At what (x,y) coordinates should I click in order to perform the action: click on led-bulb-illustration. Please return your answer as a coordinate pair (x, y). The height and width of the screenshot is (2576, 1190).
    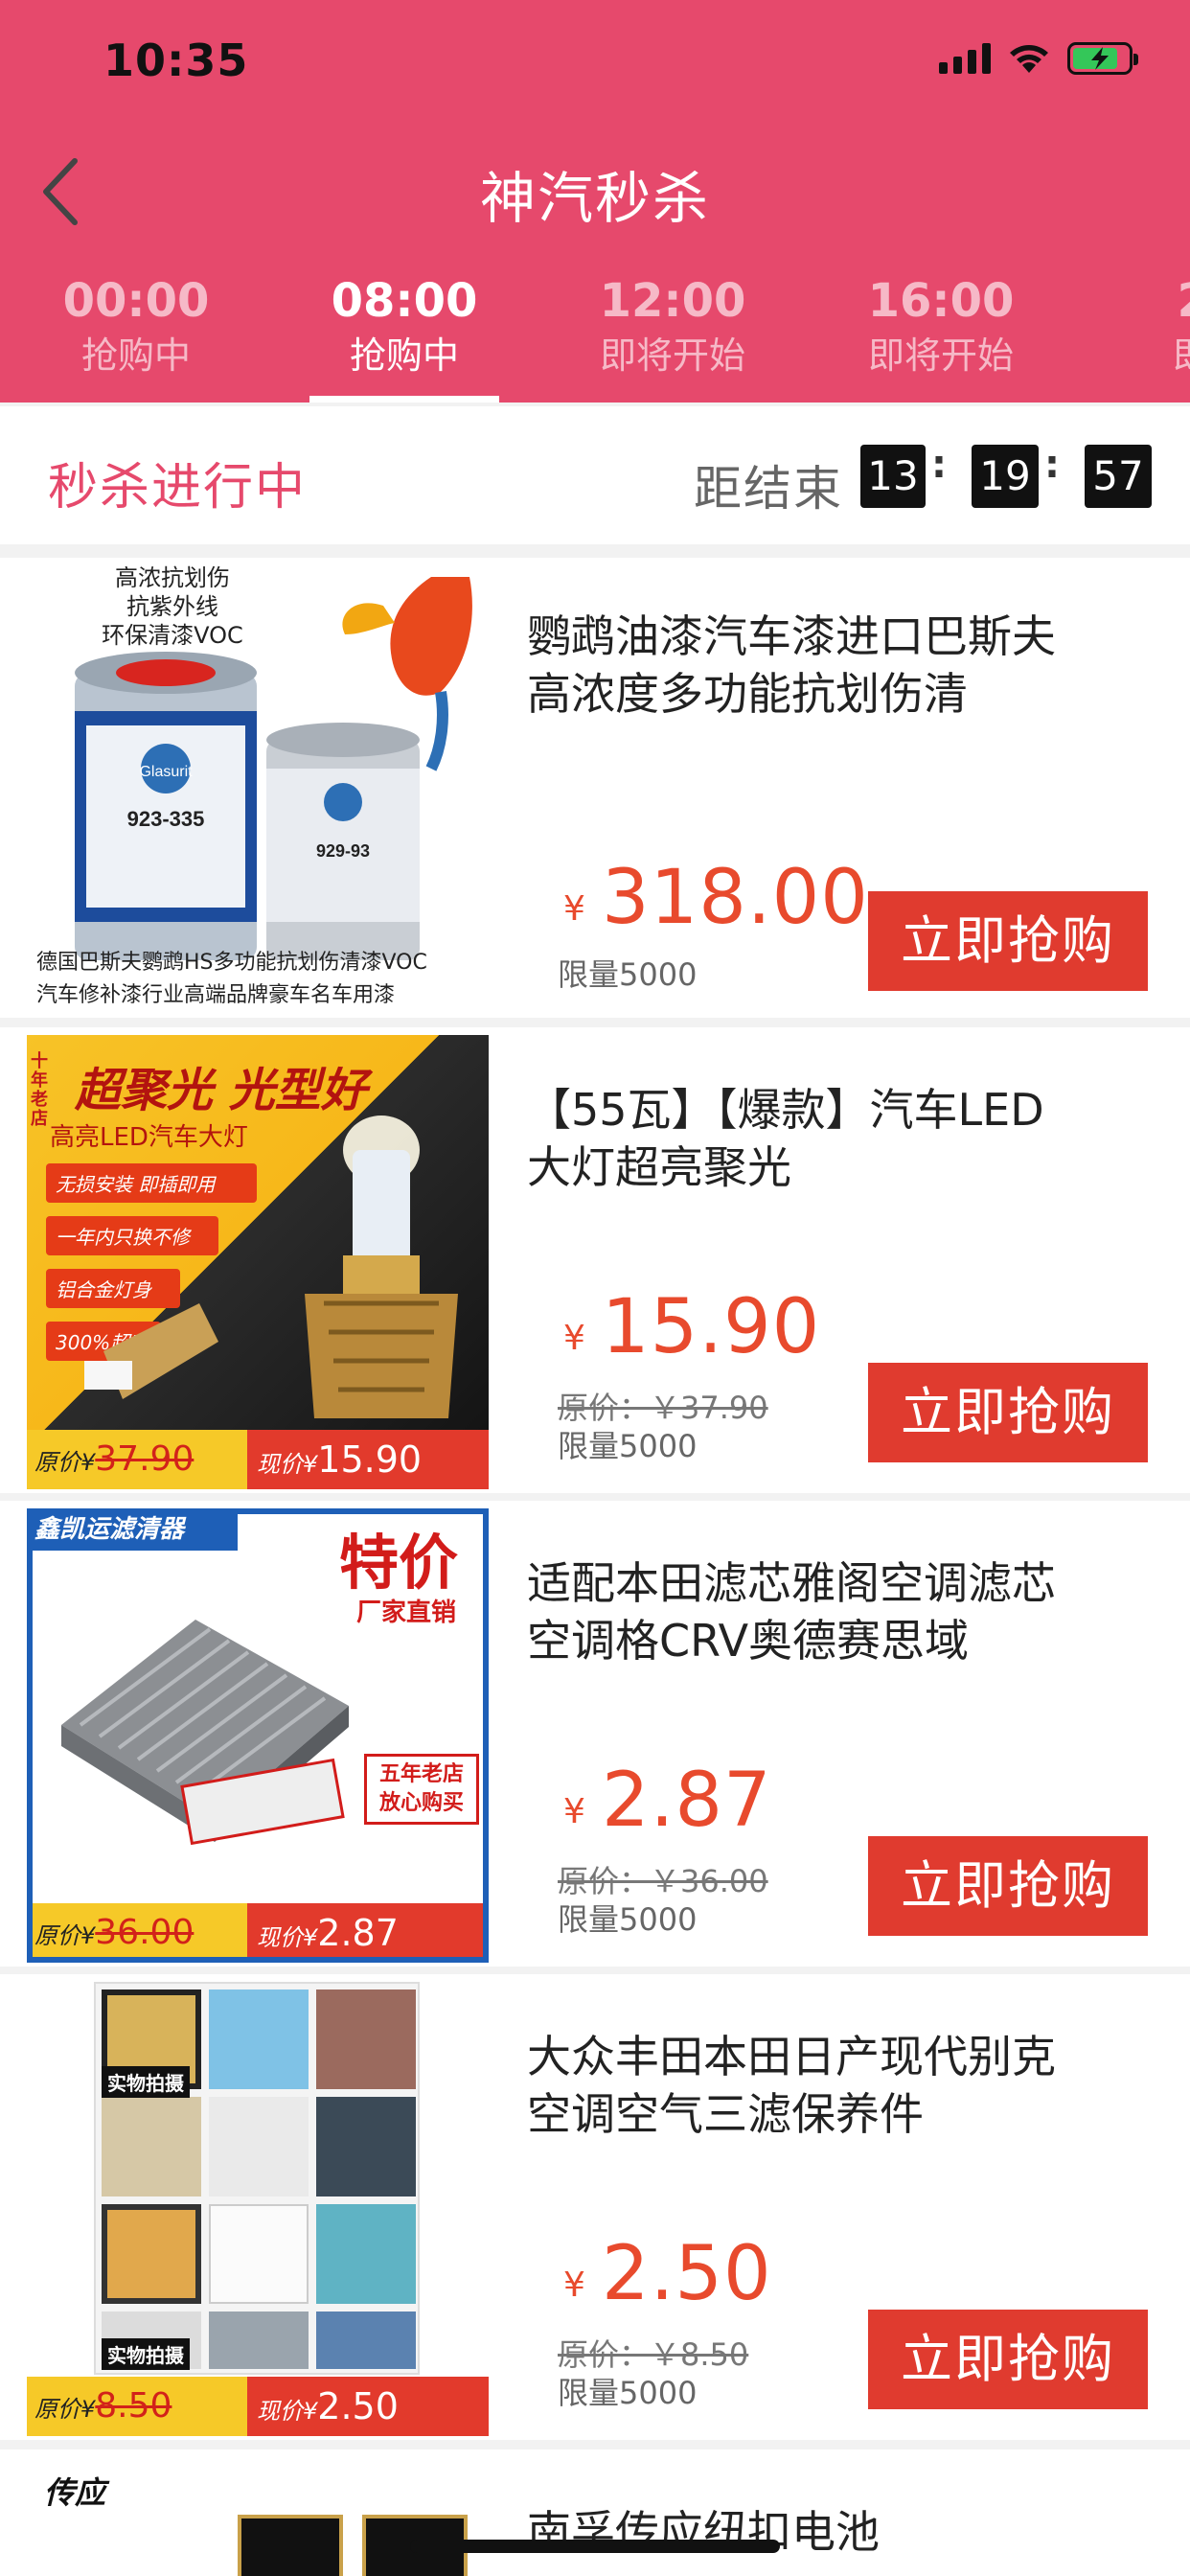
    Looking at the image, I should click on (271, 1267).